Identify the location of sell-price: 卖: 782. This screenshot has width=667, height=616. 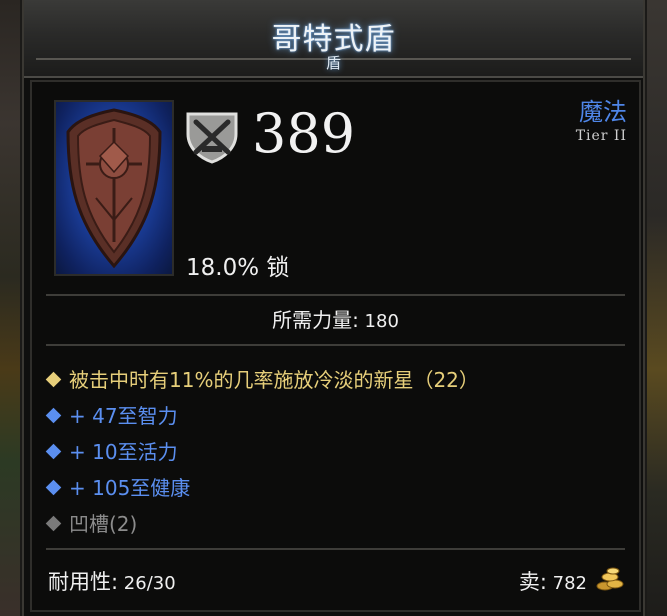
(553, 581).